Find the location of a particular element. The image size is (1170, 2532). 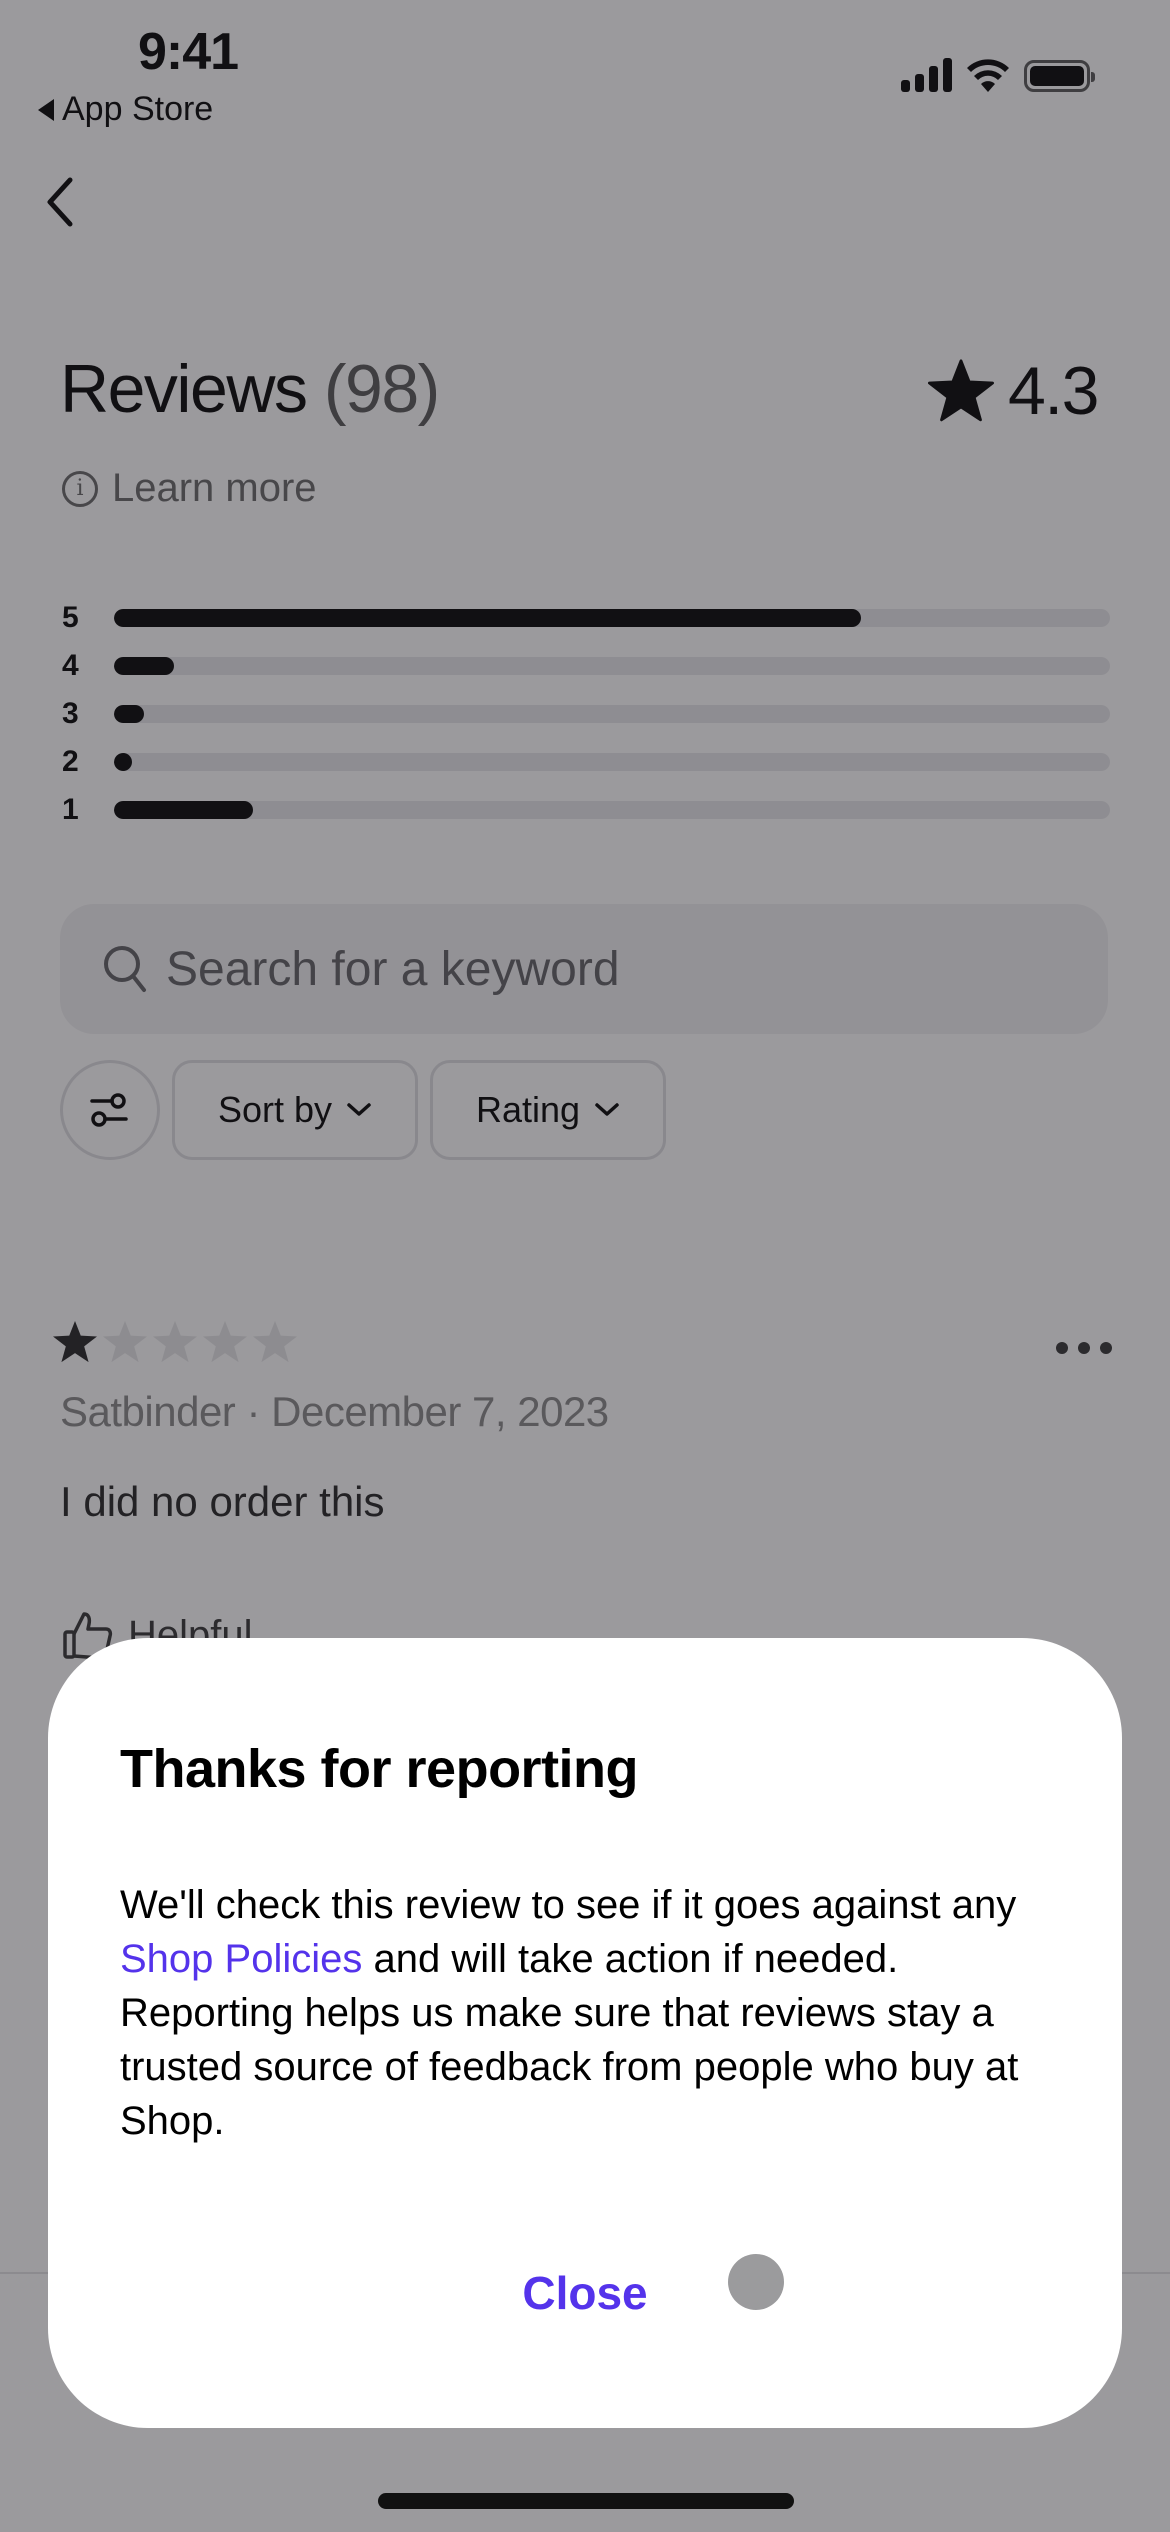

shop-policies-link: Shop Policies is located at coordinates (241, 1959).